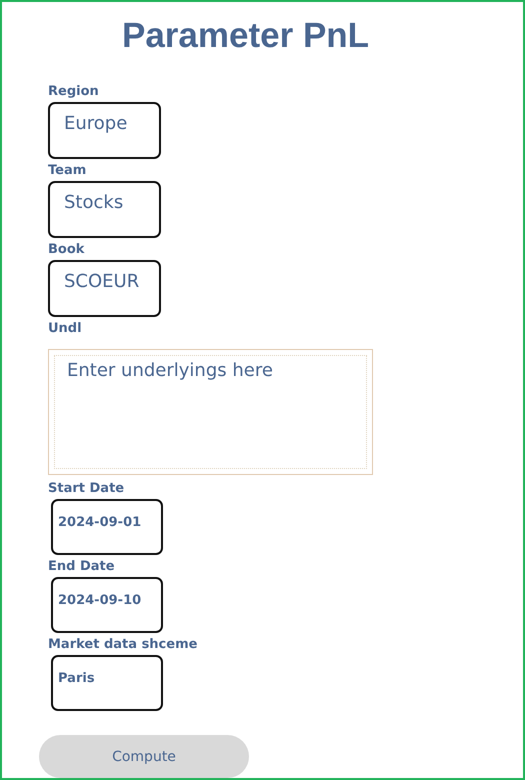  Describe the element at coordinates (144, 756) in the screenshot. I see `compute-button: Compute` at that location.